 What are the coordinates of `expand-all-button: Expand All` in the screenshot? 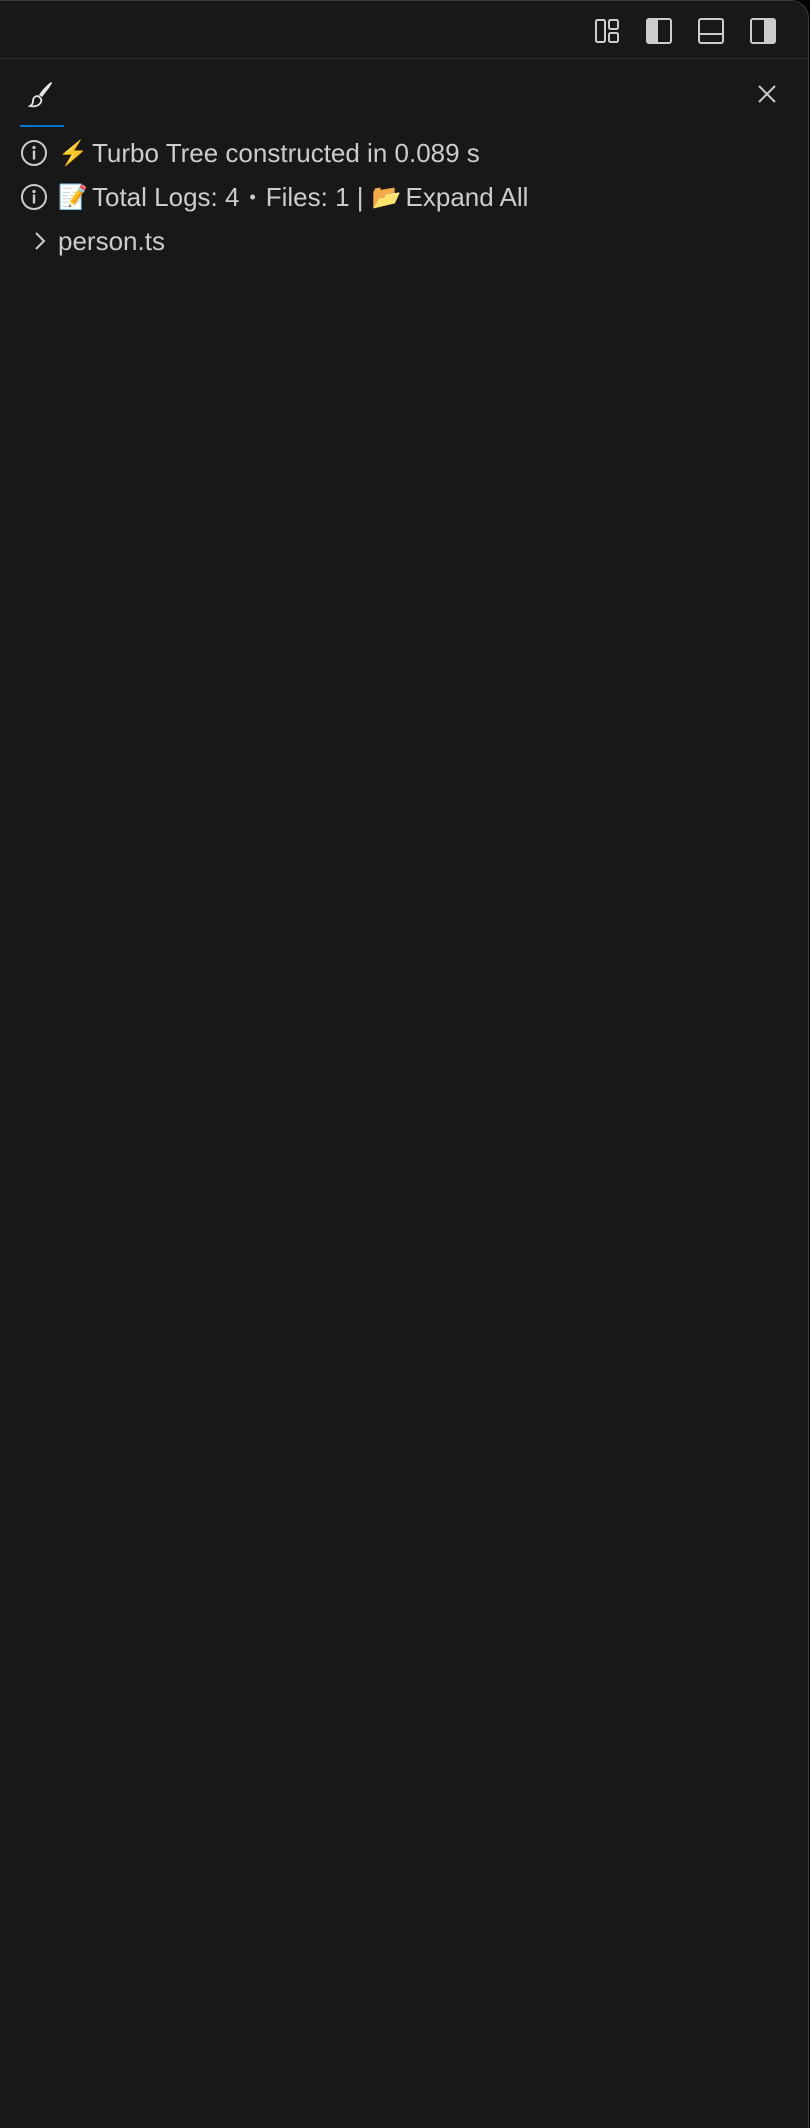 It's located at (467, 197).